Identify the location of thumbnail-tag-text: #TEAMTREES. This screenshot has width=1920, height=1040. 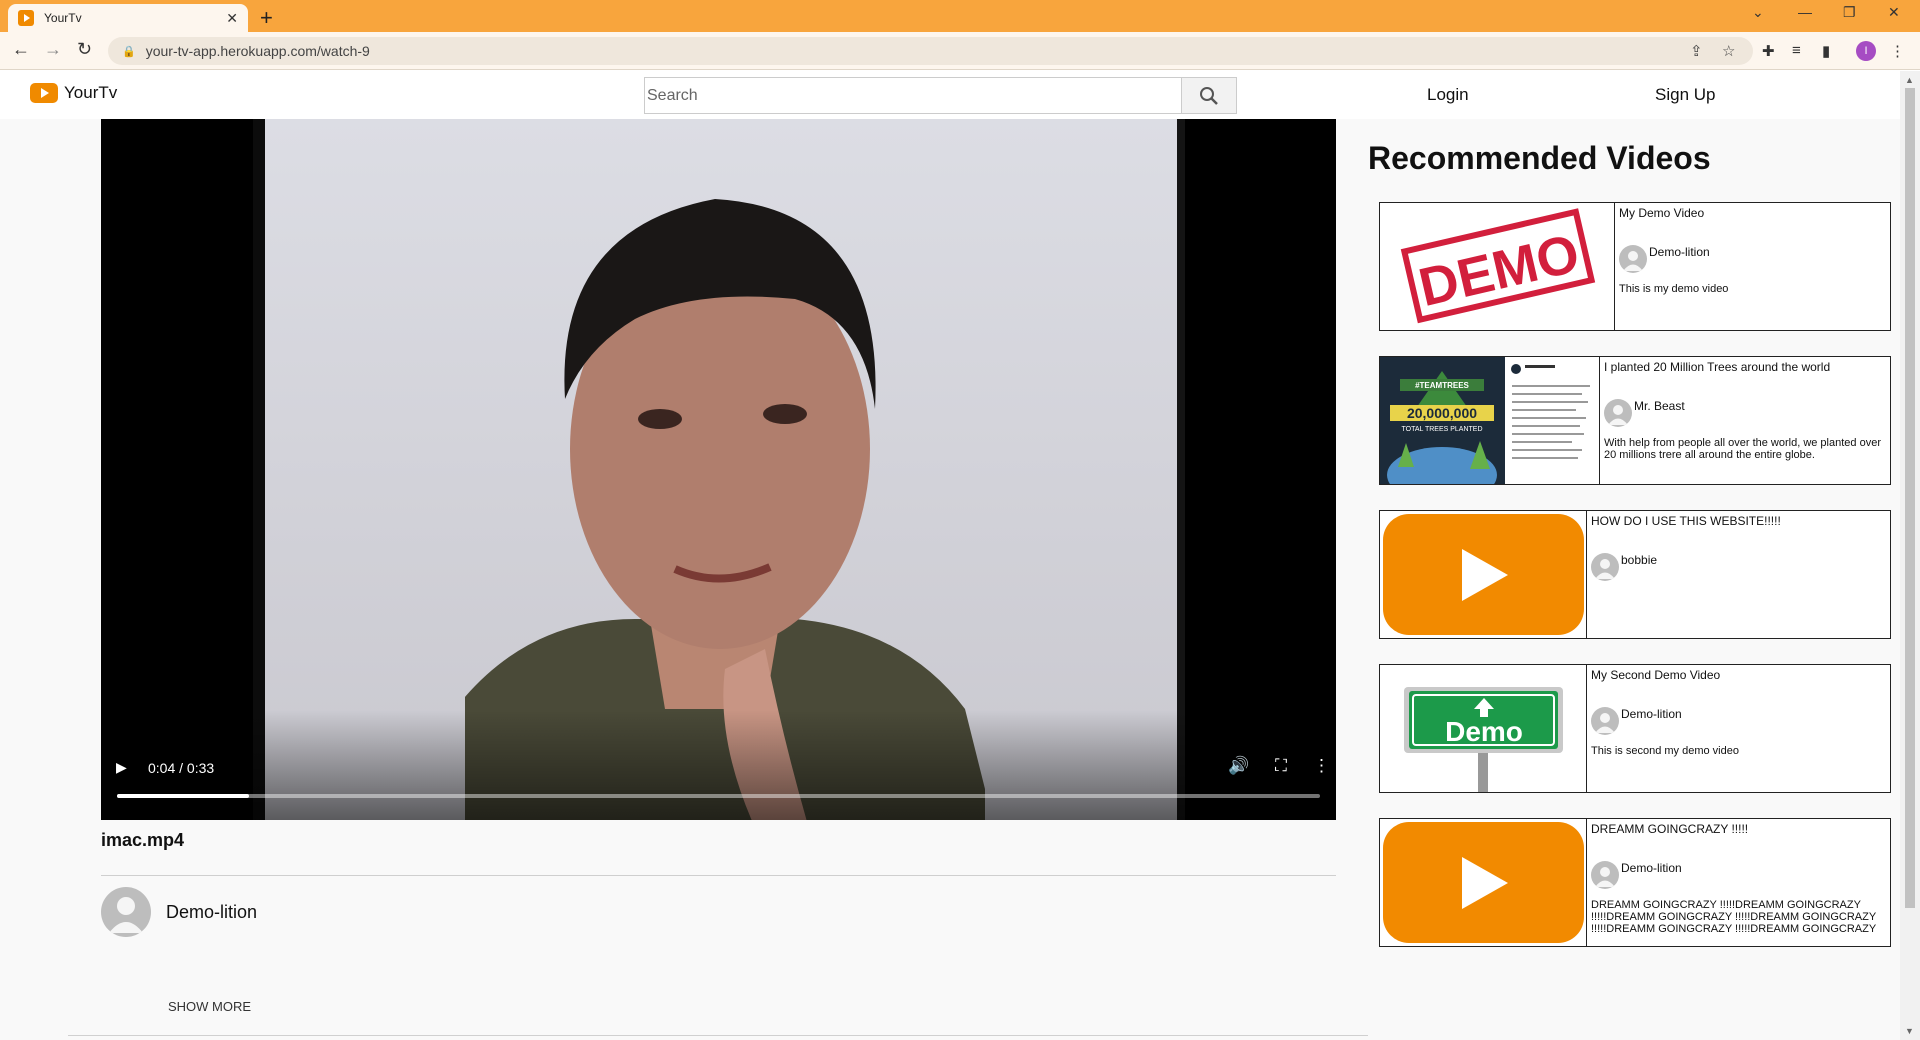
(1442, 385).